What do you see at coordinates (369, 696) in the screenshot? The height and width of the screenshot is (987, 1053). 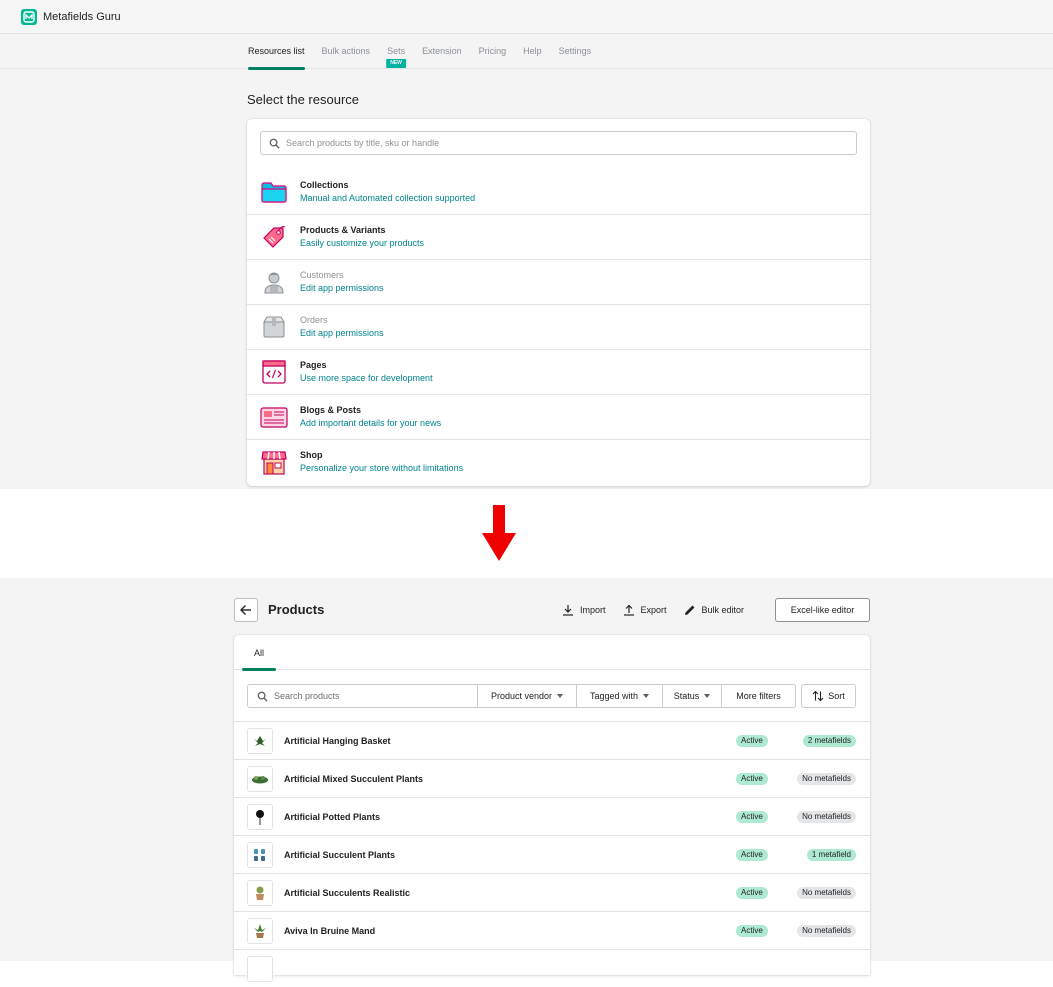 I see `product-search-input` at bounding box center [369, 696].